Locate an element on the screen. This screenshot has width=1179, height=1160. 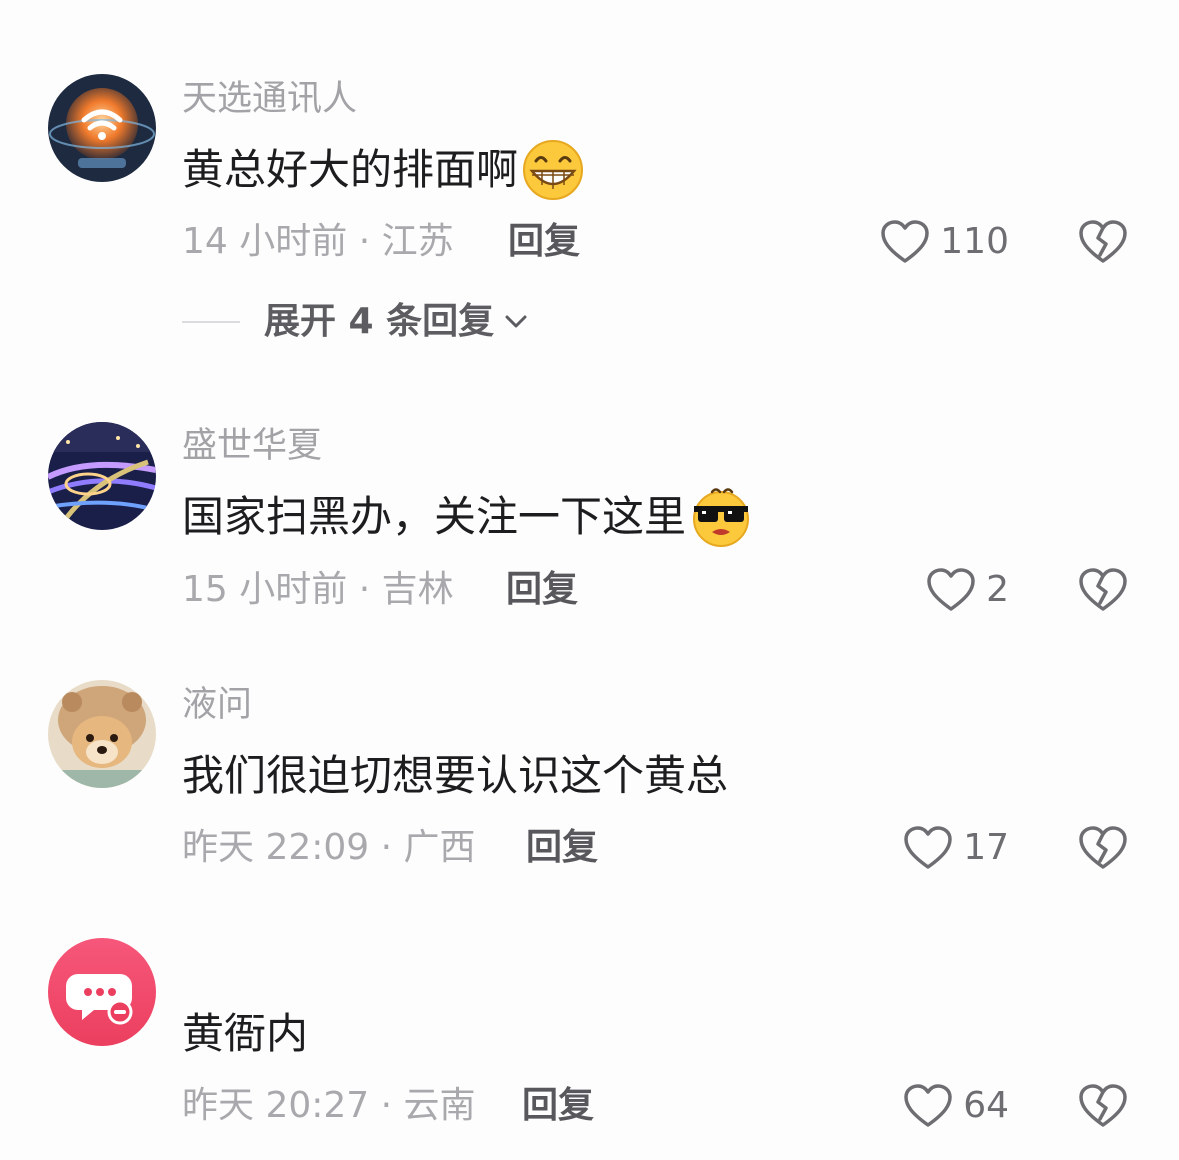
expand-replies-button: 展开 4 条回复 is located at coordinates (355, 322).